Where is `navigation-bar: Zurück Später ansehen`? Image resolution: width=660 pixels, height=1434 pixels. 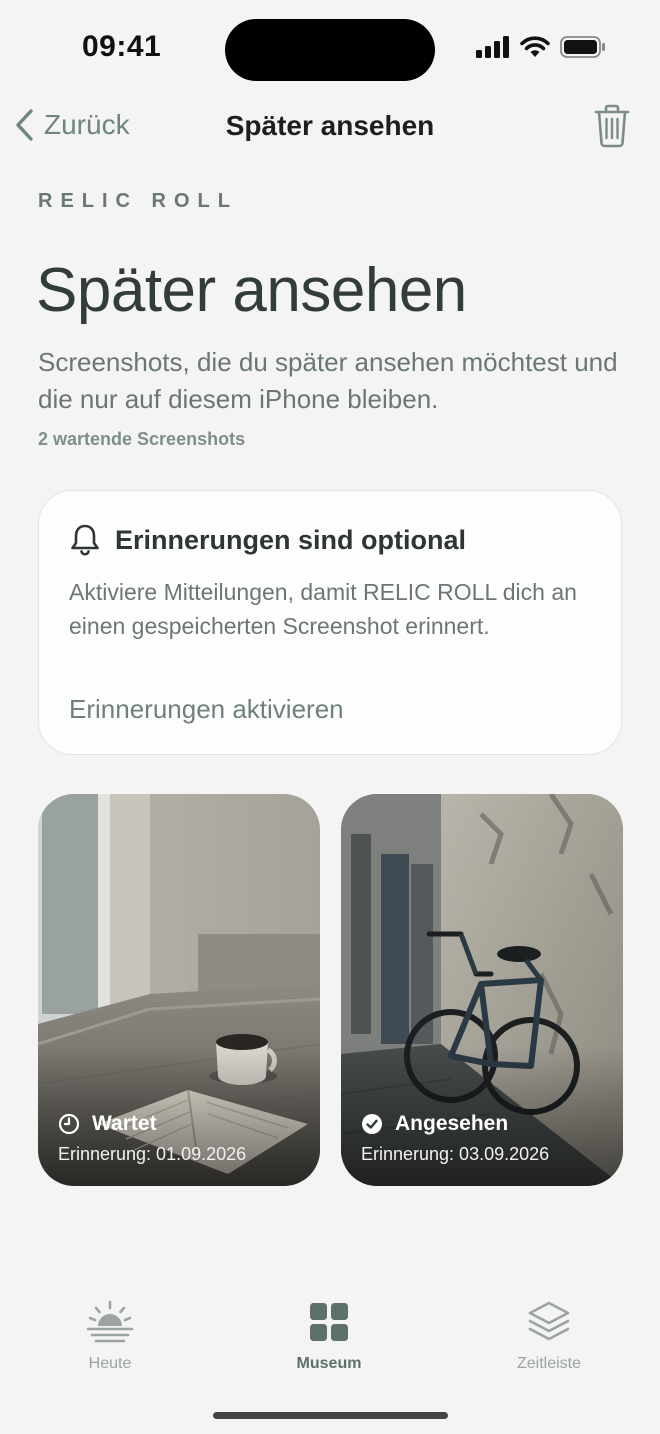 navigation-bar: Zurück Später ansehen is located at coordinates (330, 128).